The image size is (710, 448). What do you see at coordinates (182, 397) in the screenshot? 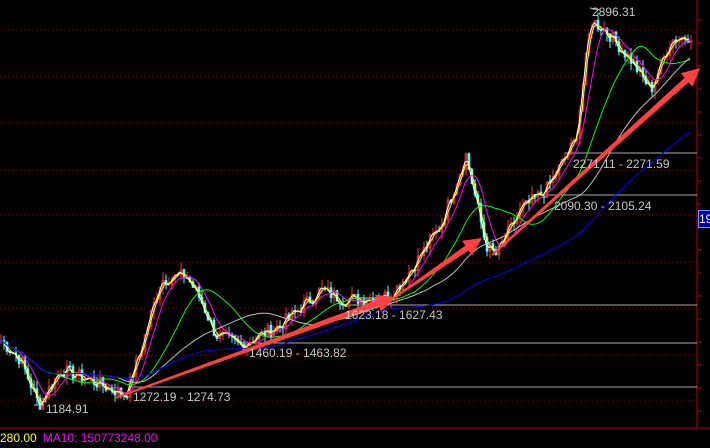
I see `range-label-1: 1272.19 - 1274.73` at bounding box center [182, 397].